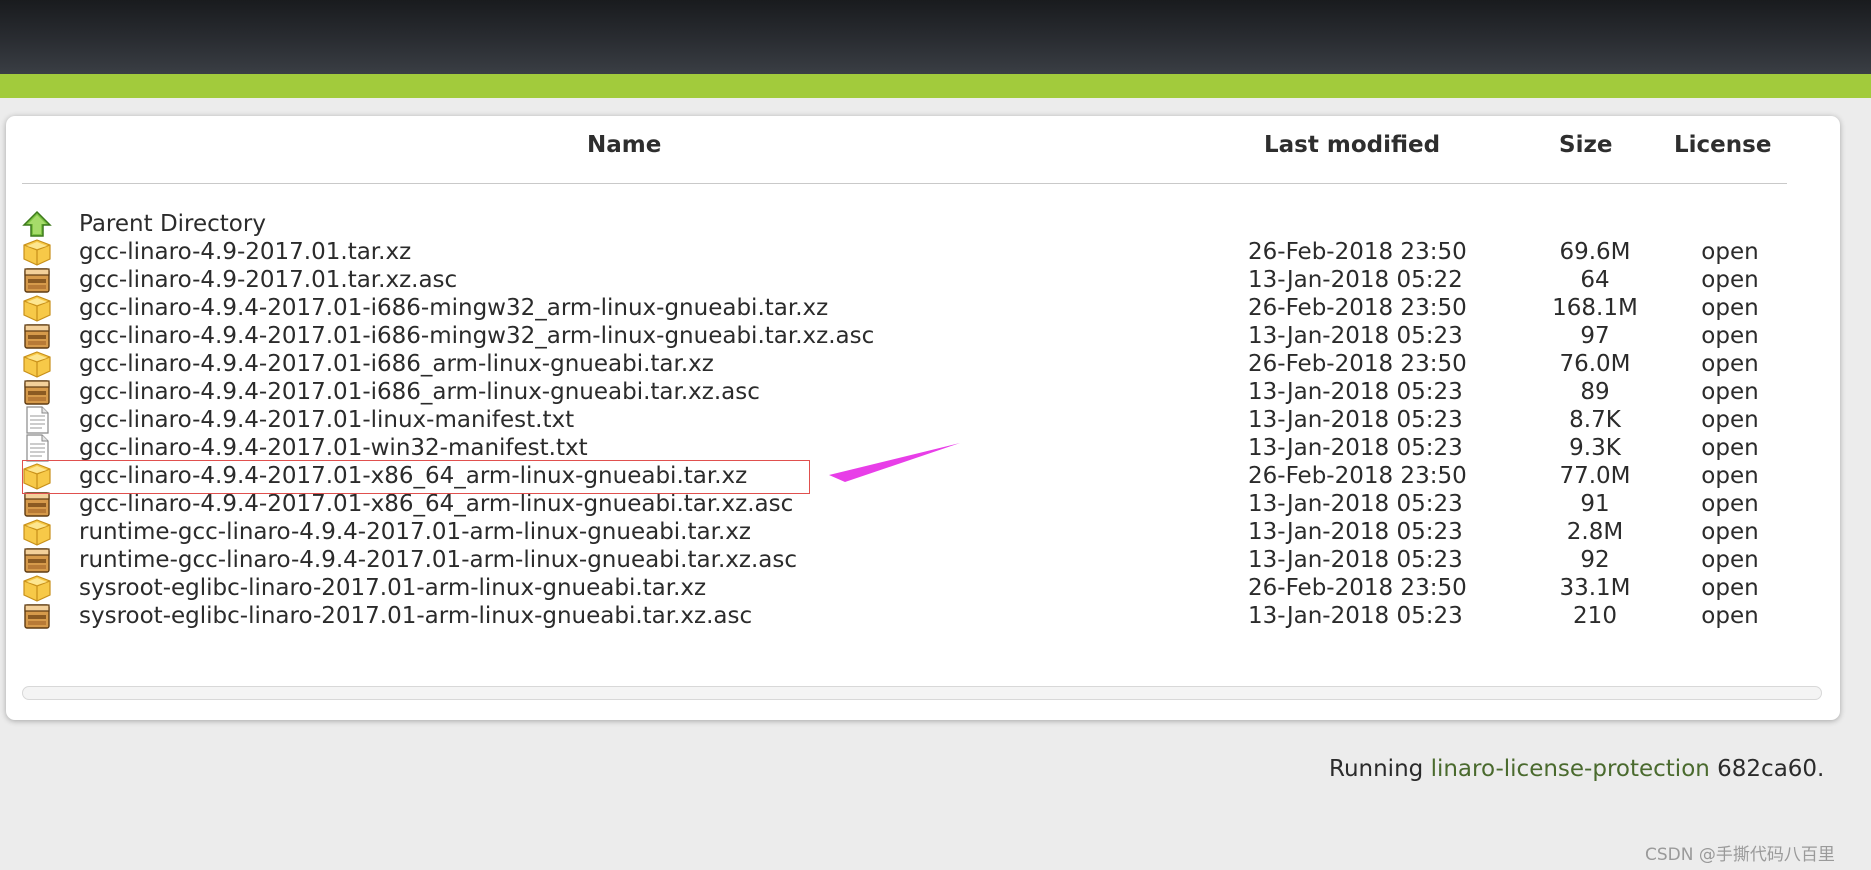 The image size is (1871, 870). What do you see at coordinates (1595, 308) in the screenshot?
I see `size-cell: 168.1M` at bounding box center [1595, 308].